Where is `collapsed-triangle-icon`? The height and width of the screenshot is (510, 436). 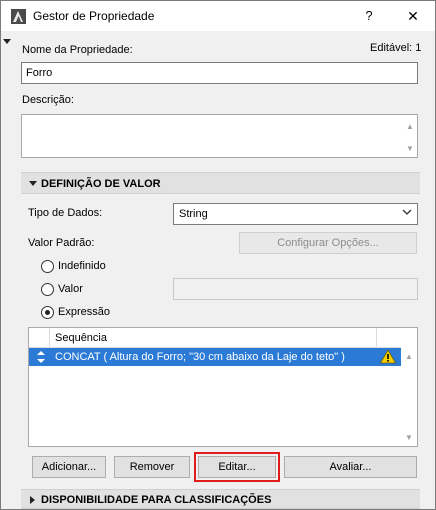 collapsed-triangle-icon is located at coordinates (32, 500).